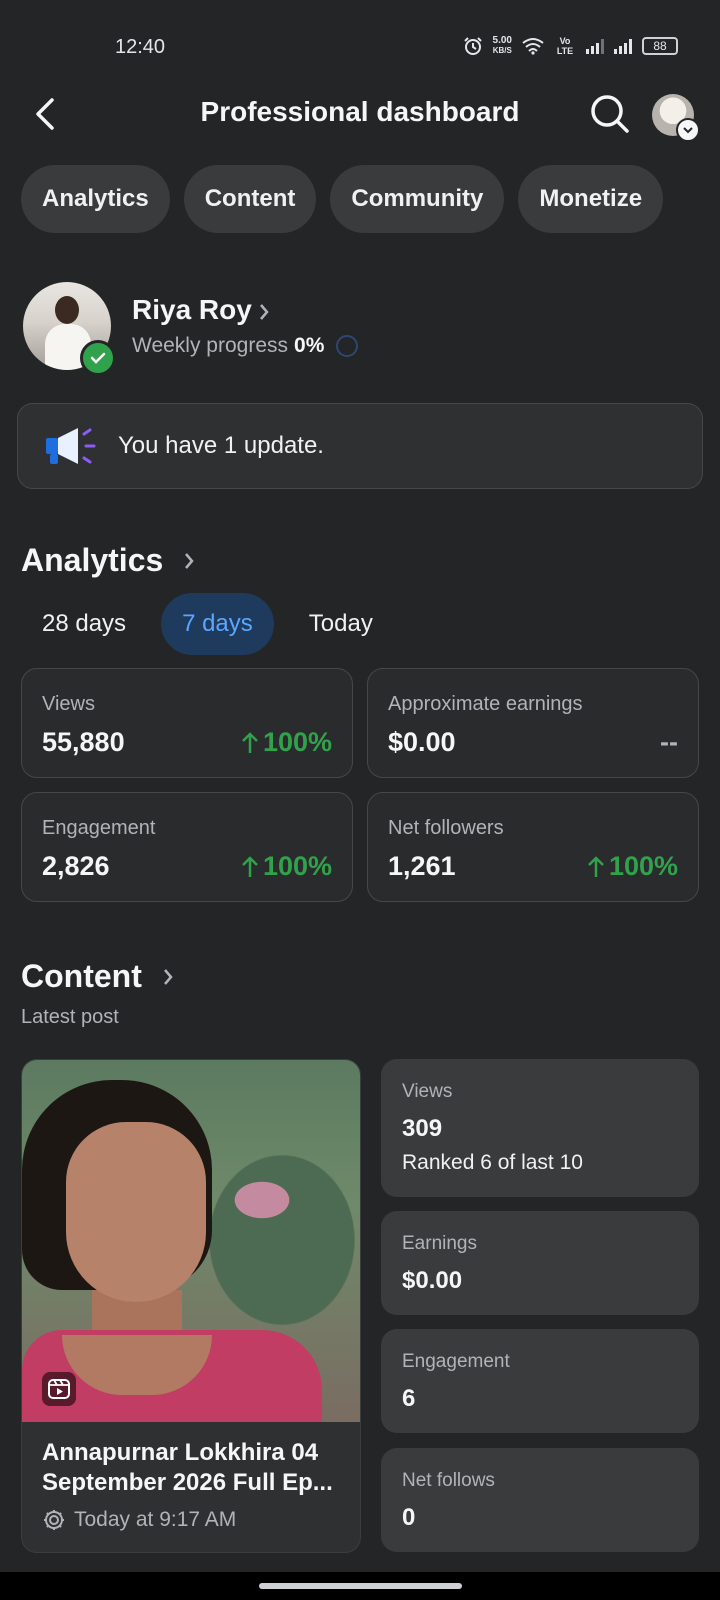  I want to click on volte-icon: Vo LTE, so click(565, 46).